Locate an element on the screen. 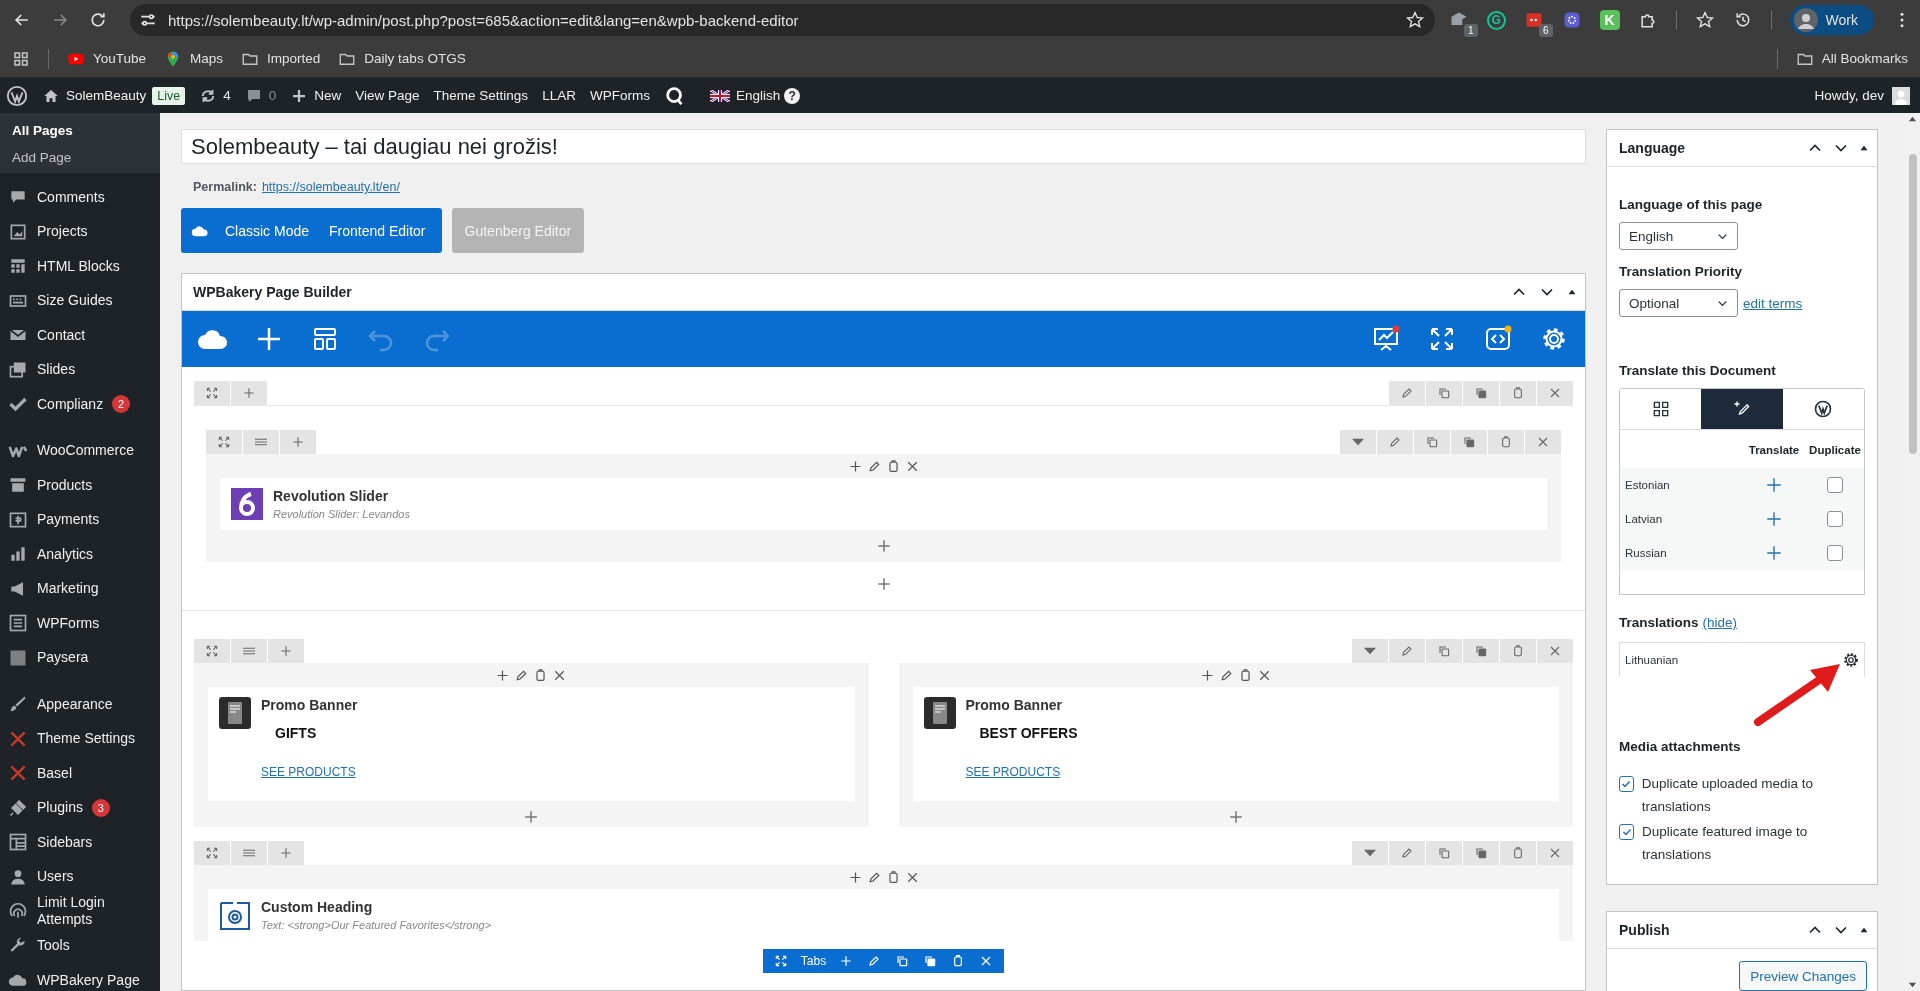 This screenshot has height=991, width=1920. scrollbar-thumb is located at coordinates (1912, 304).